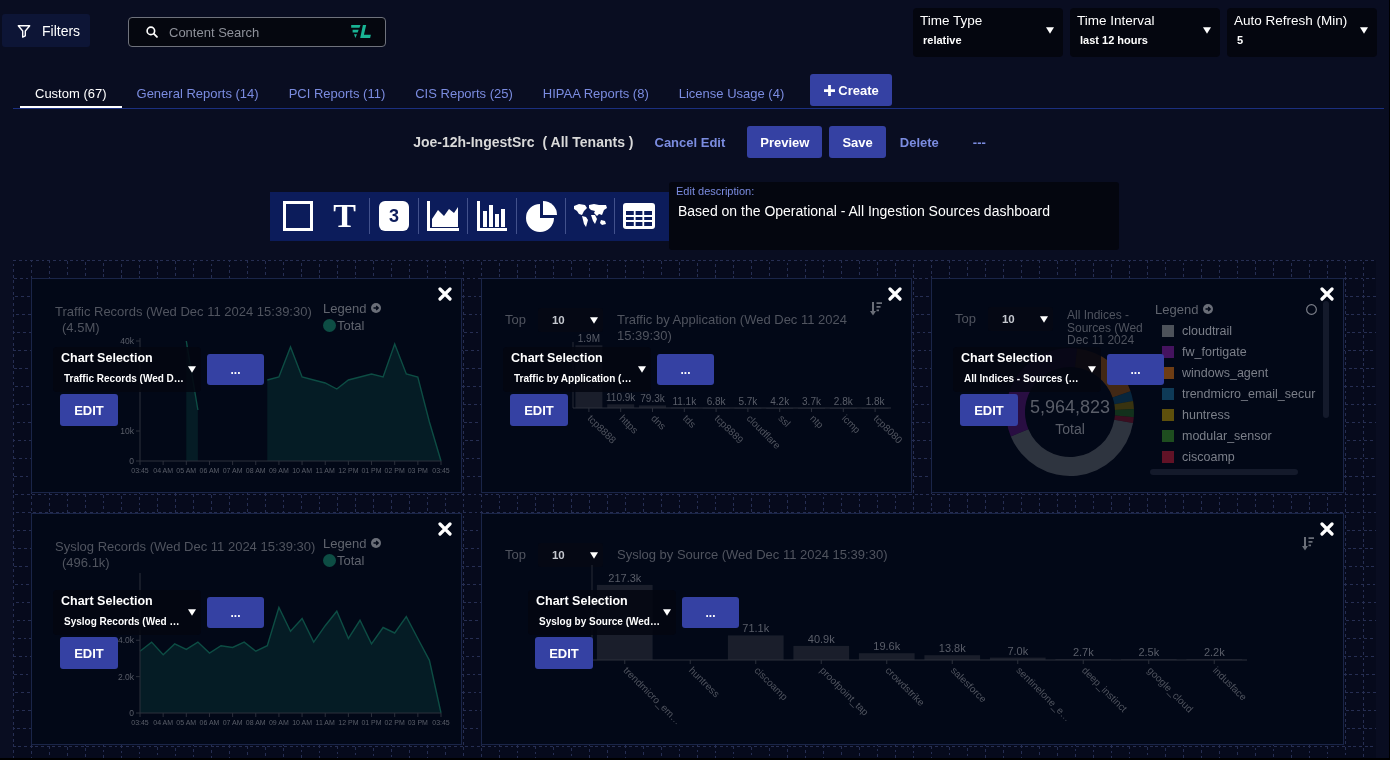  What do you see at coordinates (1249, 393) in the screenshot?
I see `legend-label: trendmicro_email_secur` at bounding box center [1249, 393].